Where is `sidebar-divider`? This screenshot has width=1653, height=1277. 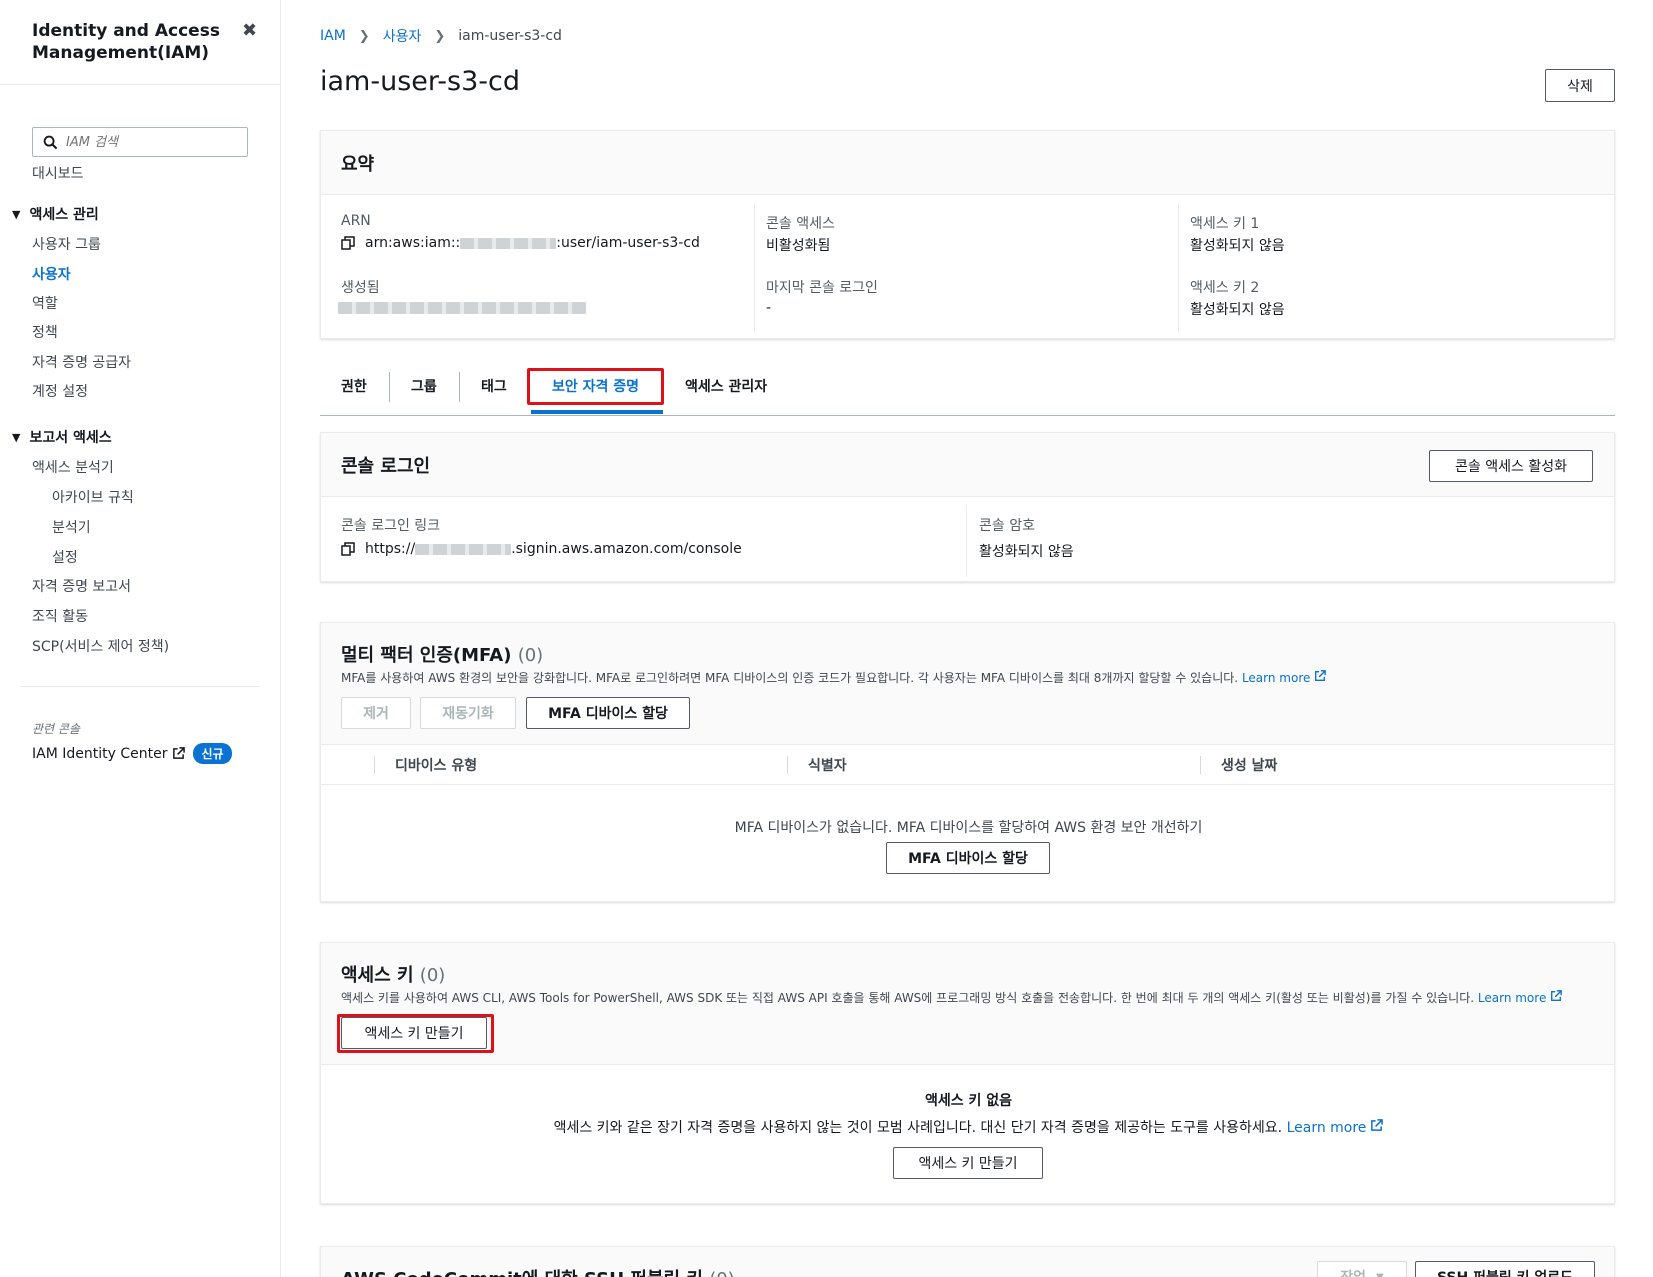 sidebar-divider is located at coordinates (140, 84).